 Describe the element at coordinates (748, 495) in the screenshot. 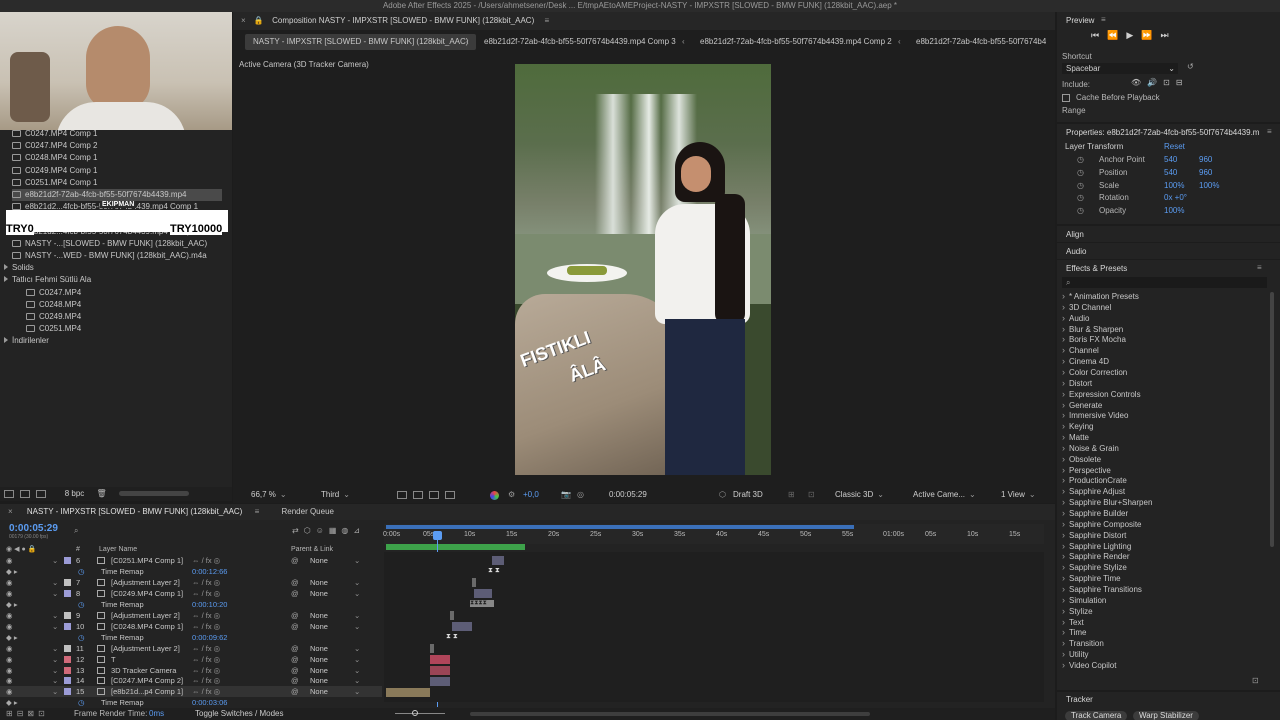

I see `draft3d-label: Draft 3D` at that location.